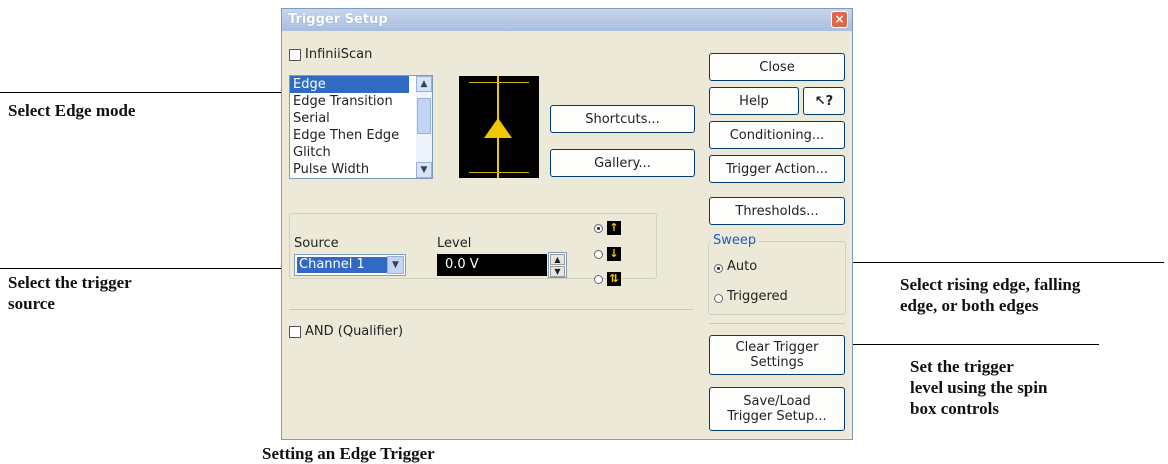 This screenshot has width=1168, height=464. Describe the element at coordinates (454, 243) in the screenshot. I see `level-label: Level` at that location.